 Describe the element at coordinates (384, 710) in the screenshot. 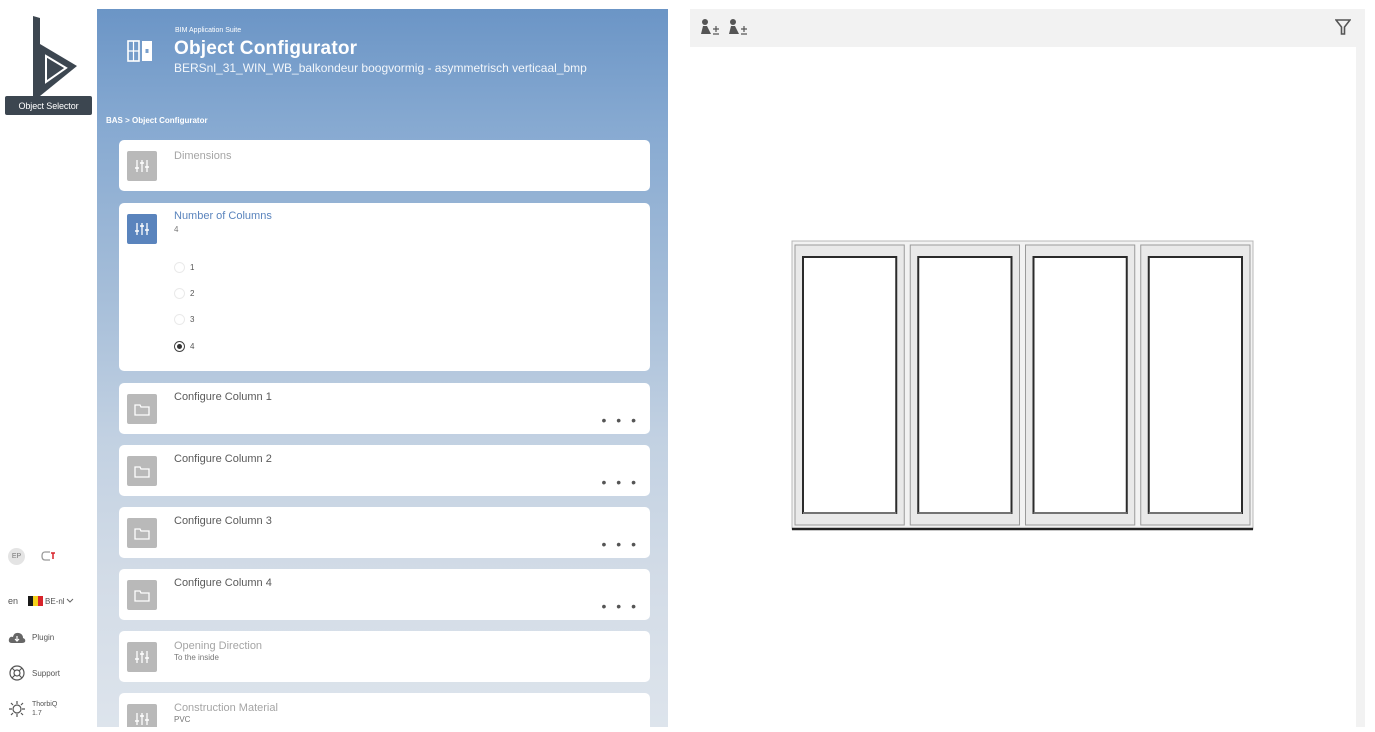

I see `construction-material-card: Construction Material PVC` at that location.